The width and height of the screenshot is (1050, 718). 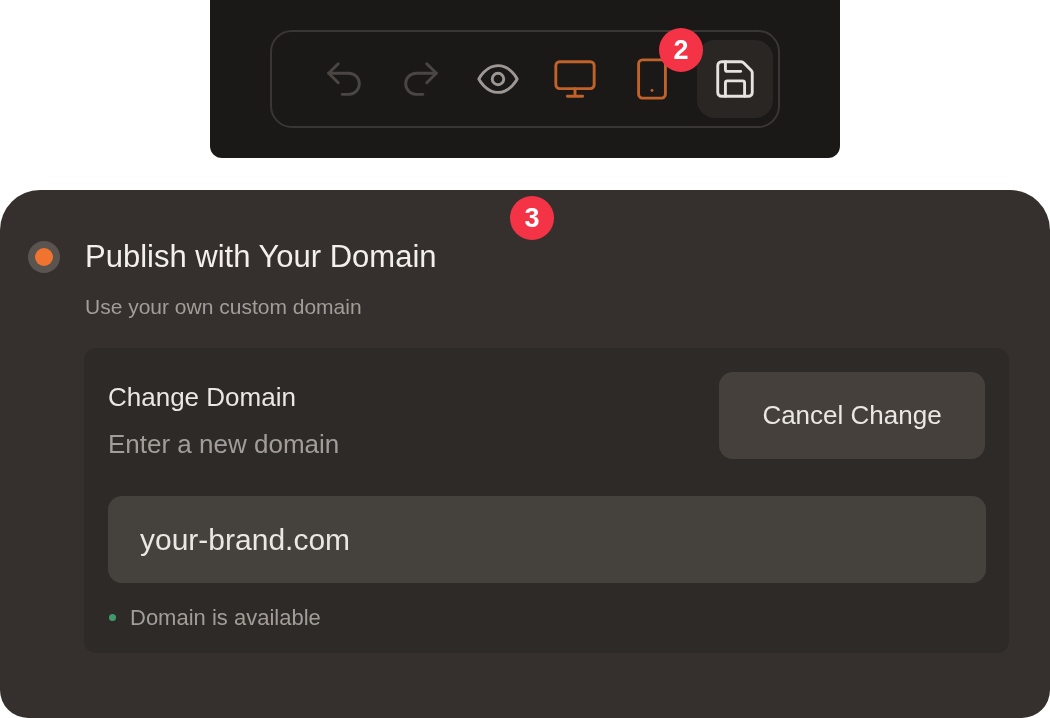 What do you see at coordinates (532, 218) in the screenshot?
I see `badge: 3` at bounding box center [532, 218].